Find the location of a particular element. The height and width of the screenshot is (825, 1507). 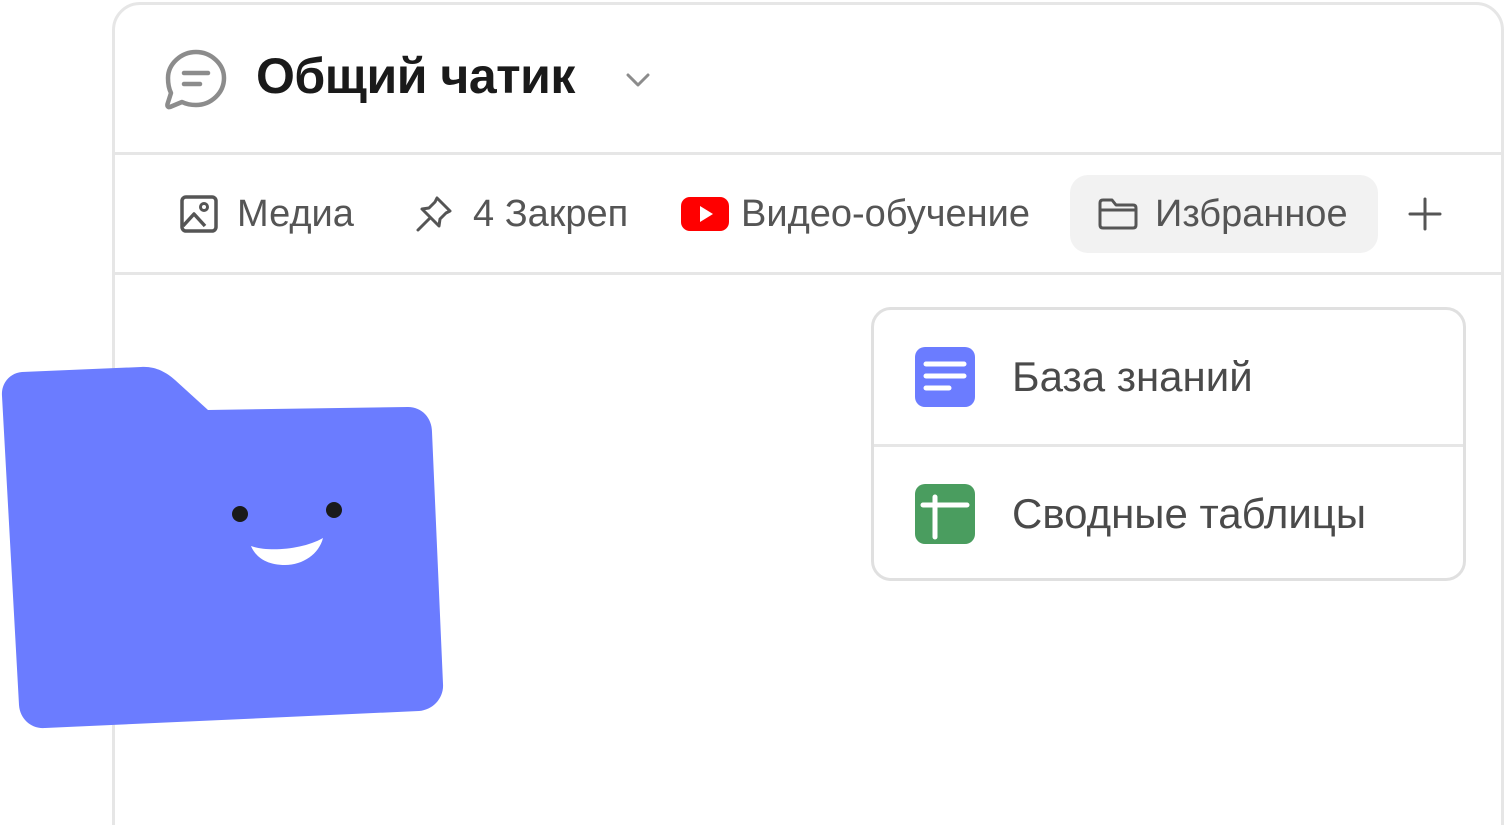

tab-media: Медиа is located at coordinates (266, 214).